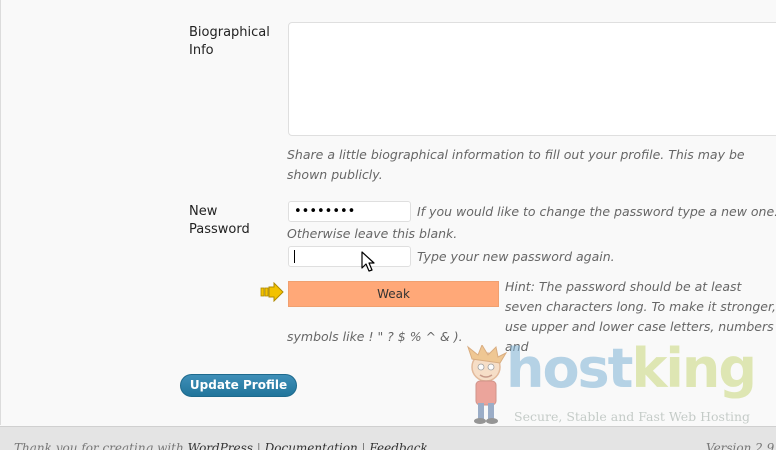 The image size is (776, 450). What do you see at coordinates (516, 256) in the screenshot?
I see `confirm-password-hint: Type your new password again.` at bounding box center [516, 256].